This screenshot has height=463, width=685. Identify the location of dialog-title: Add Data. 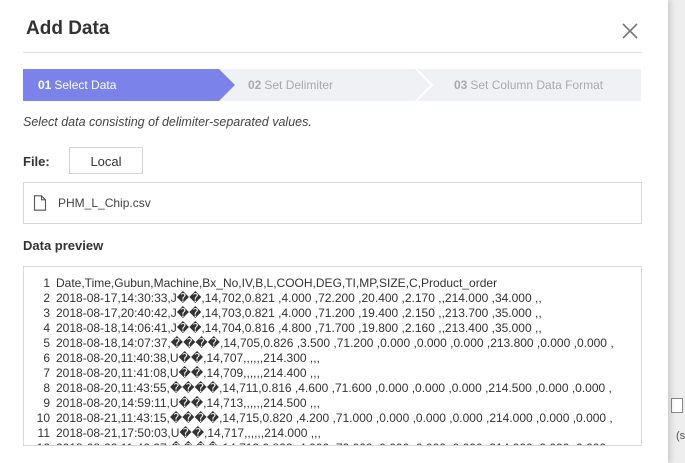
(68, 28).